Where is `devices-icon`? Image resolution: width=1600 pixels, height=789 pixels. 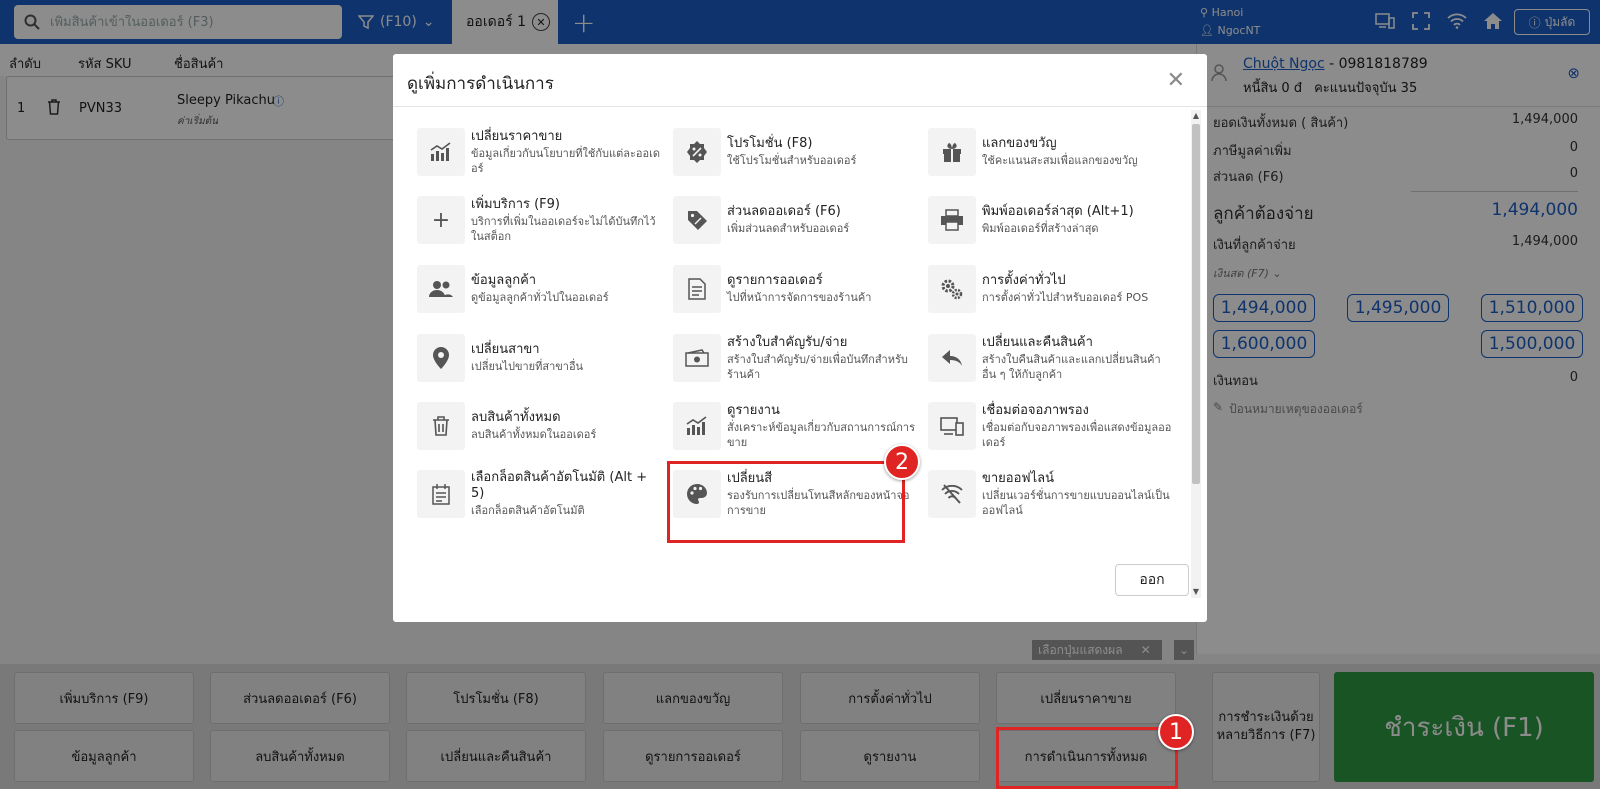 devices-icon is located at coordinates (952, 426).